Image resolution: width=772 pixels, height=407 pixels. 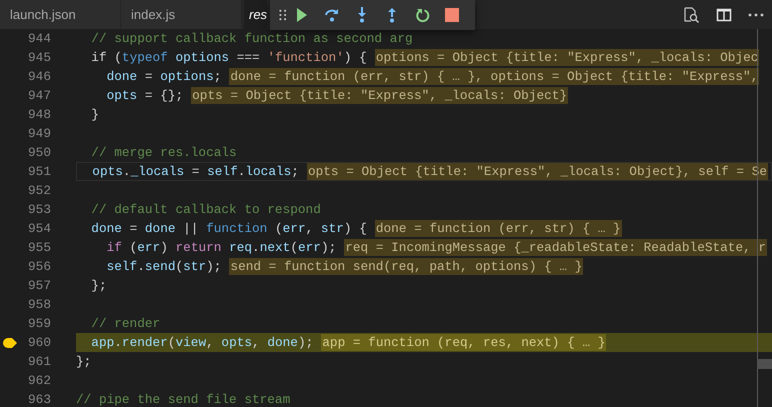 What do you see at coordinates (39, 228) in the screenshot?
I see `line-number: 954` at bounding box center [39, 228].